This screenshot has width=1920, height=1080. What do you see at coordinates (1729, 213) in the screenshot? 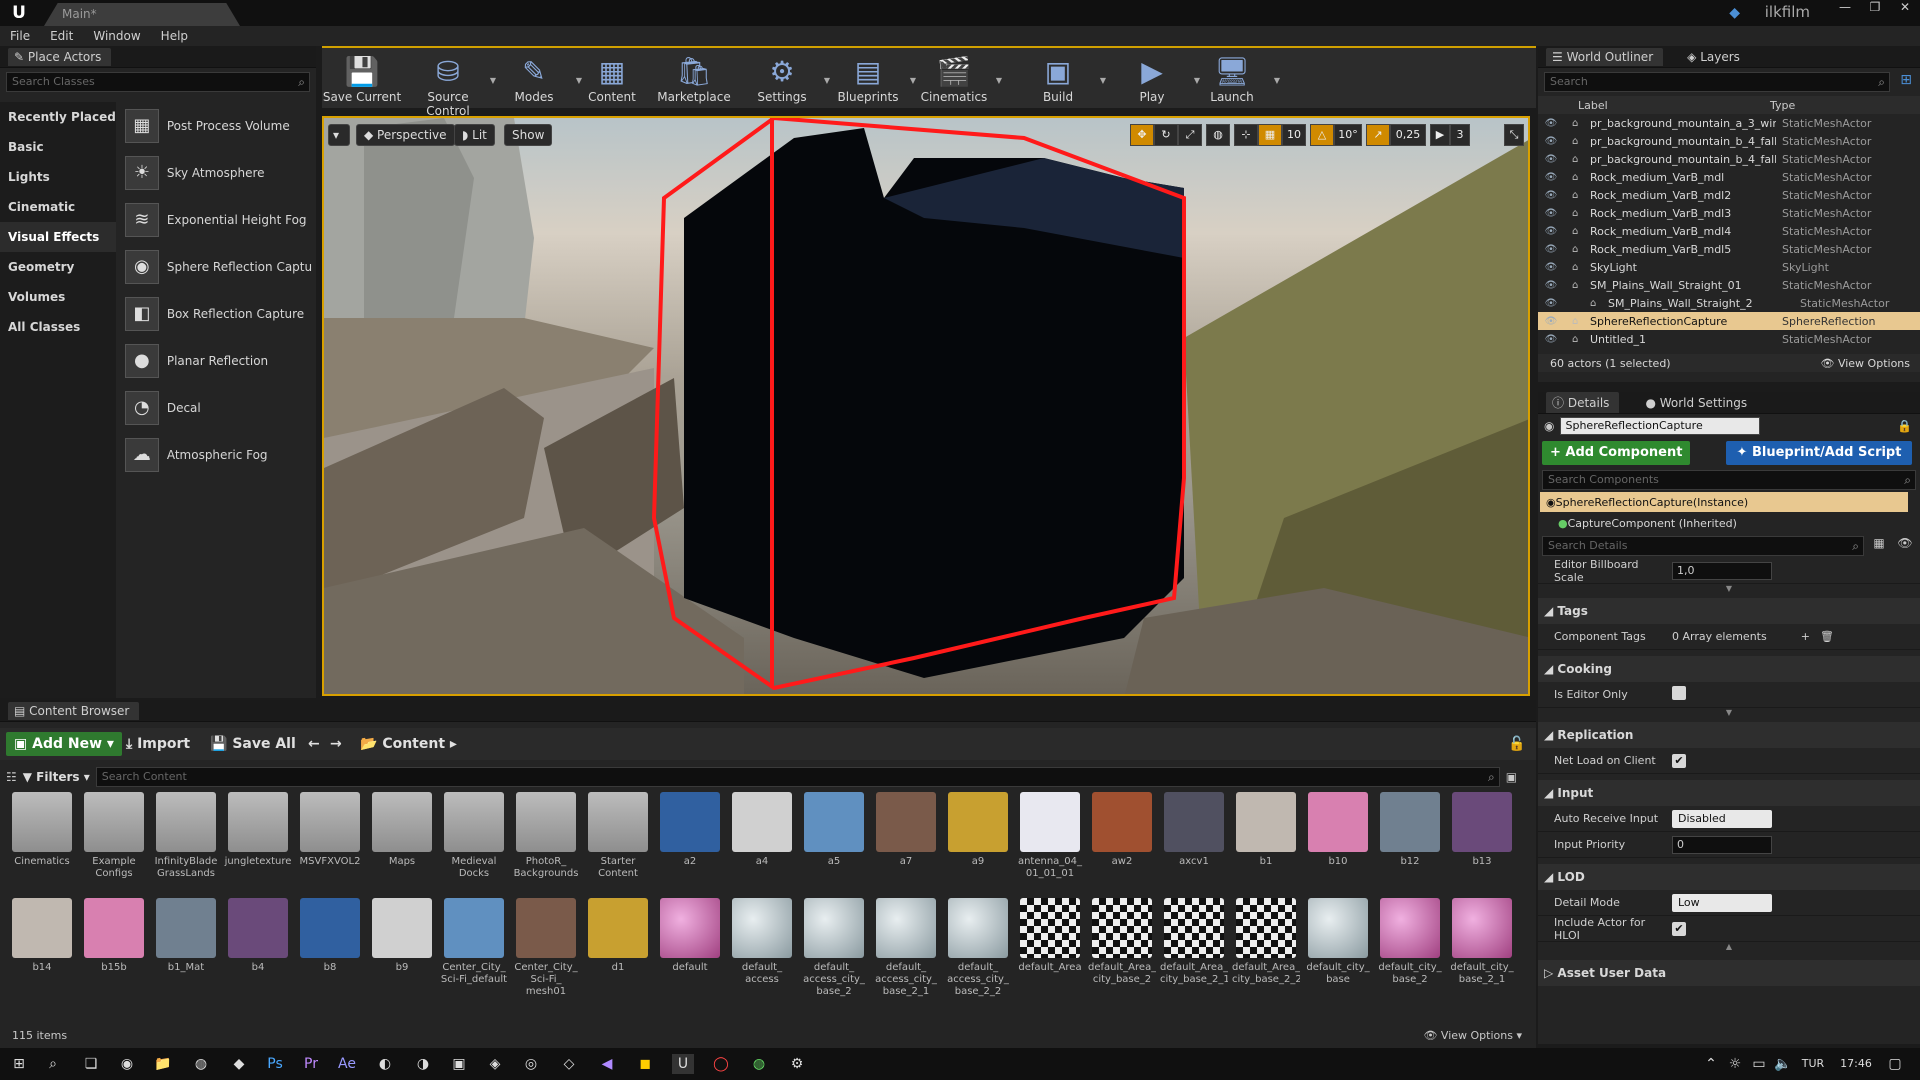
I see `outliner-row: 👁 ⌂ Rock_medium_VarB_mdl3 StaticMeshActor` at bounding box center [1729, 213].